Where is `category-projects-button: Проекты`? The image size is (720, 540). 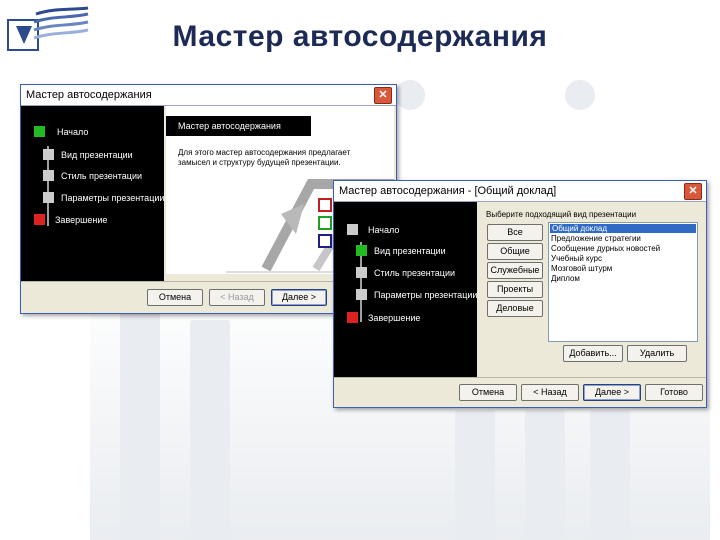
category-projects-button: Проекты is located at coordinates (515, 289).